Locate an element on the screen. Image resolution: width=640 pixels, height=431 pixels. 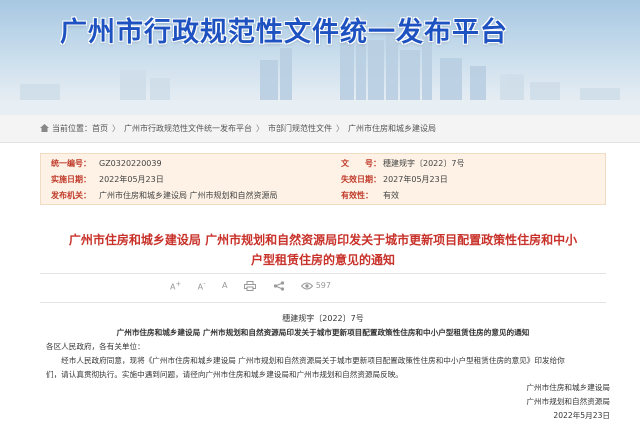
signer-1: 广州市住房和城乡建设局 is located at coordinates (568, 387).